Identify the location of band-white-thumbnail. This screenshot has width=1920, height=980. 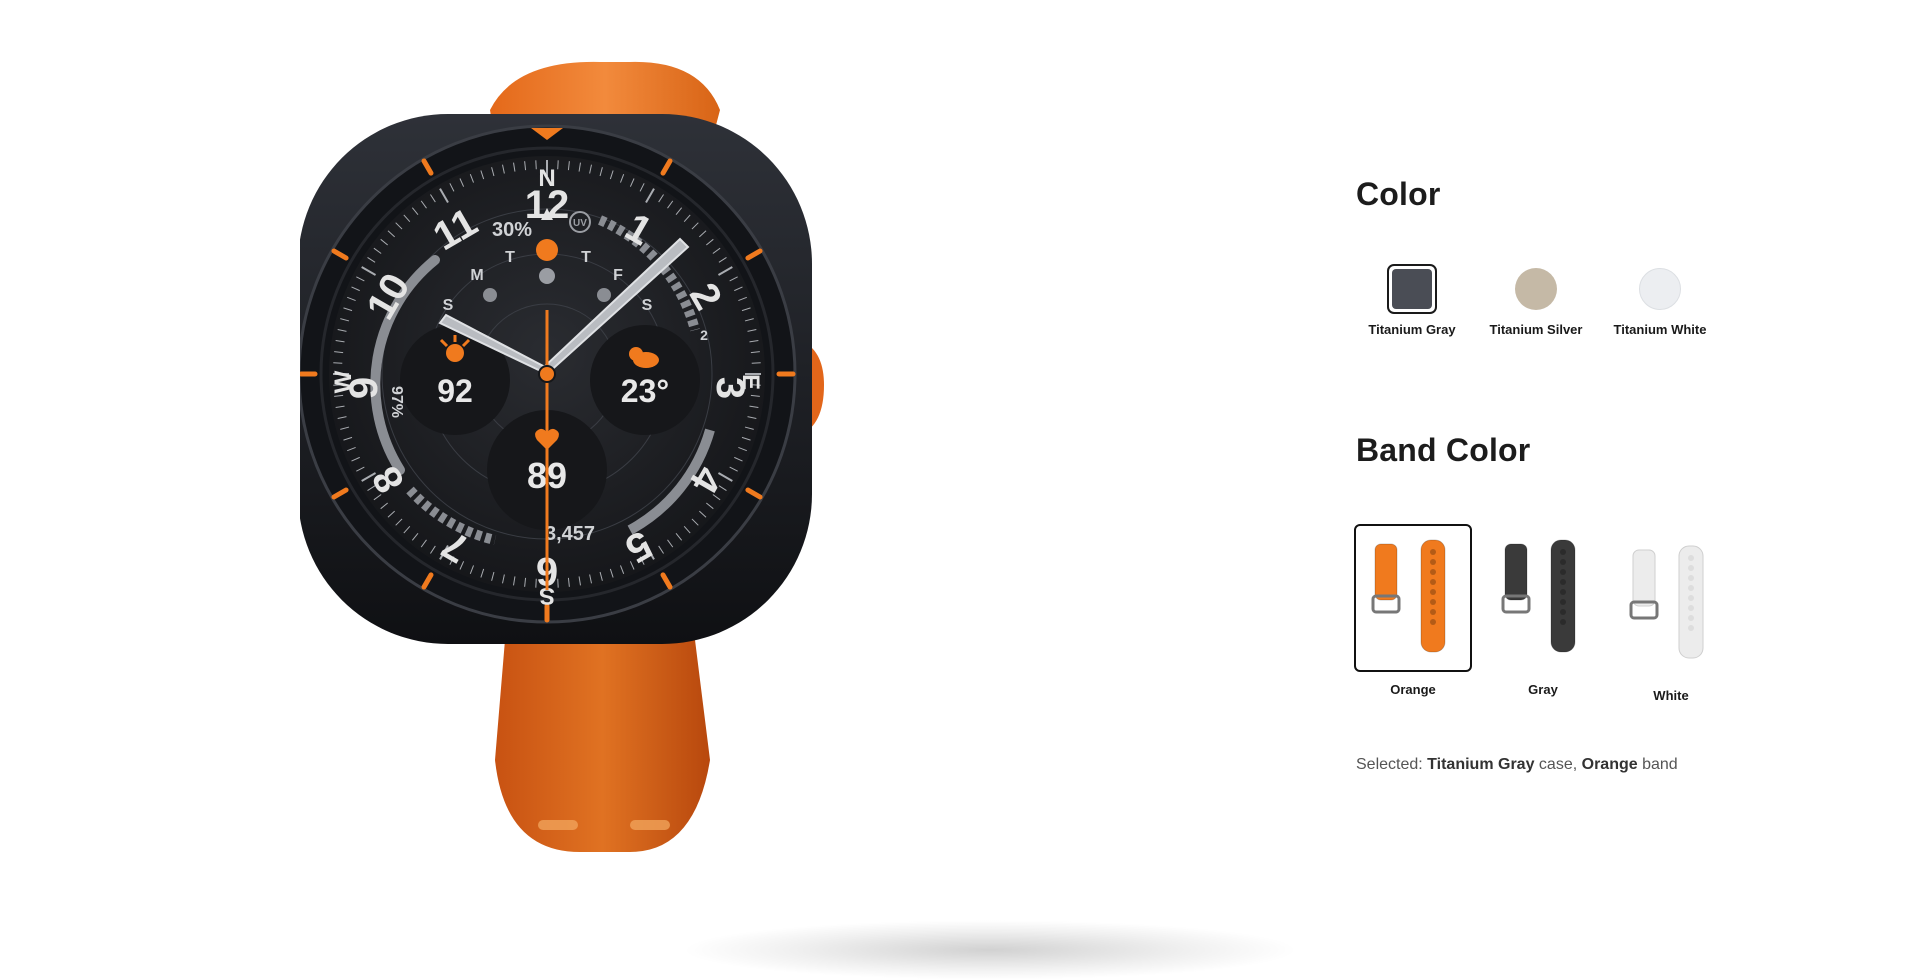
(1671, 604).